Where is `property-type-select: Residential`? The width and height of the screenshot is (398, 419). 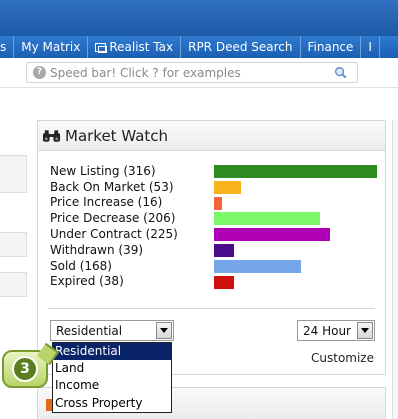
property-type-select: Residential is located at coordinates (112, 330).